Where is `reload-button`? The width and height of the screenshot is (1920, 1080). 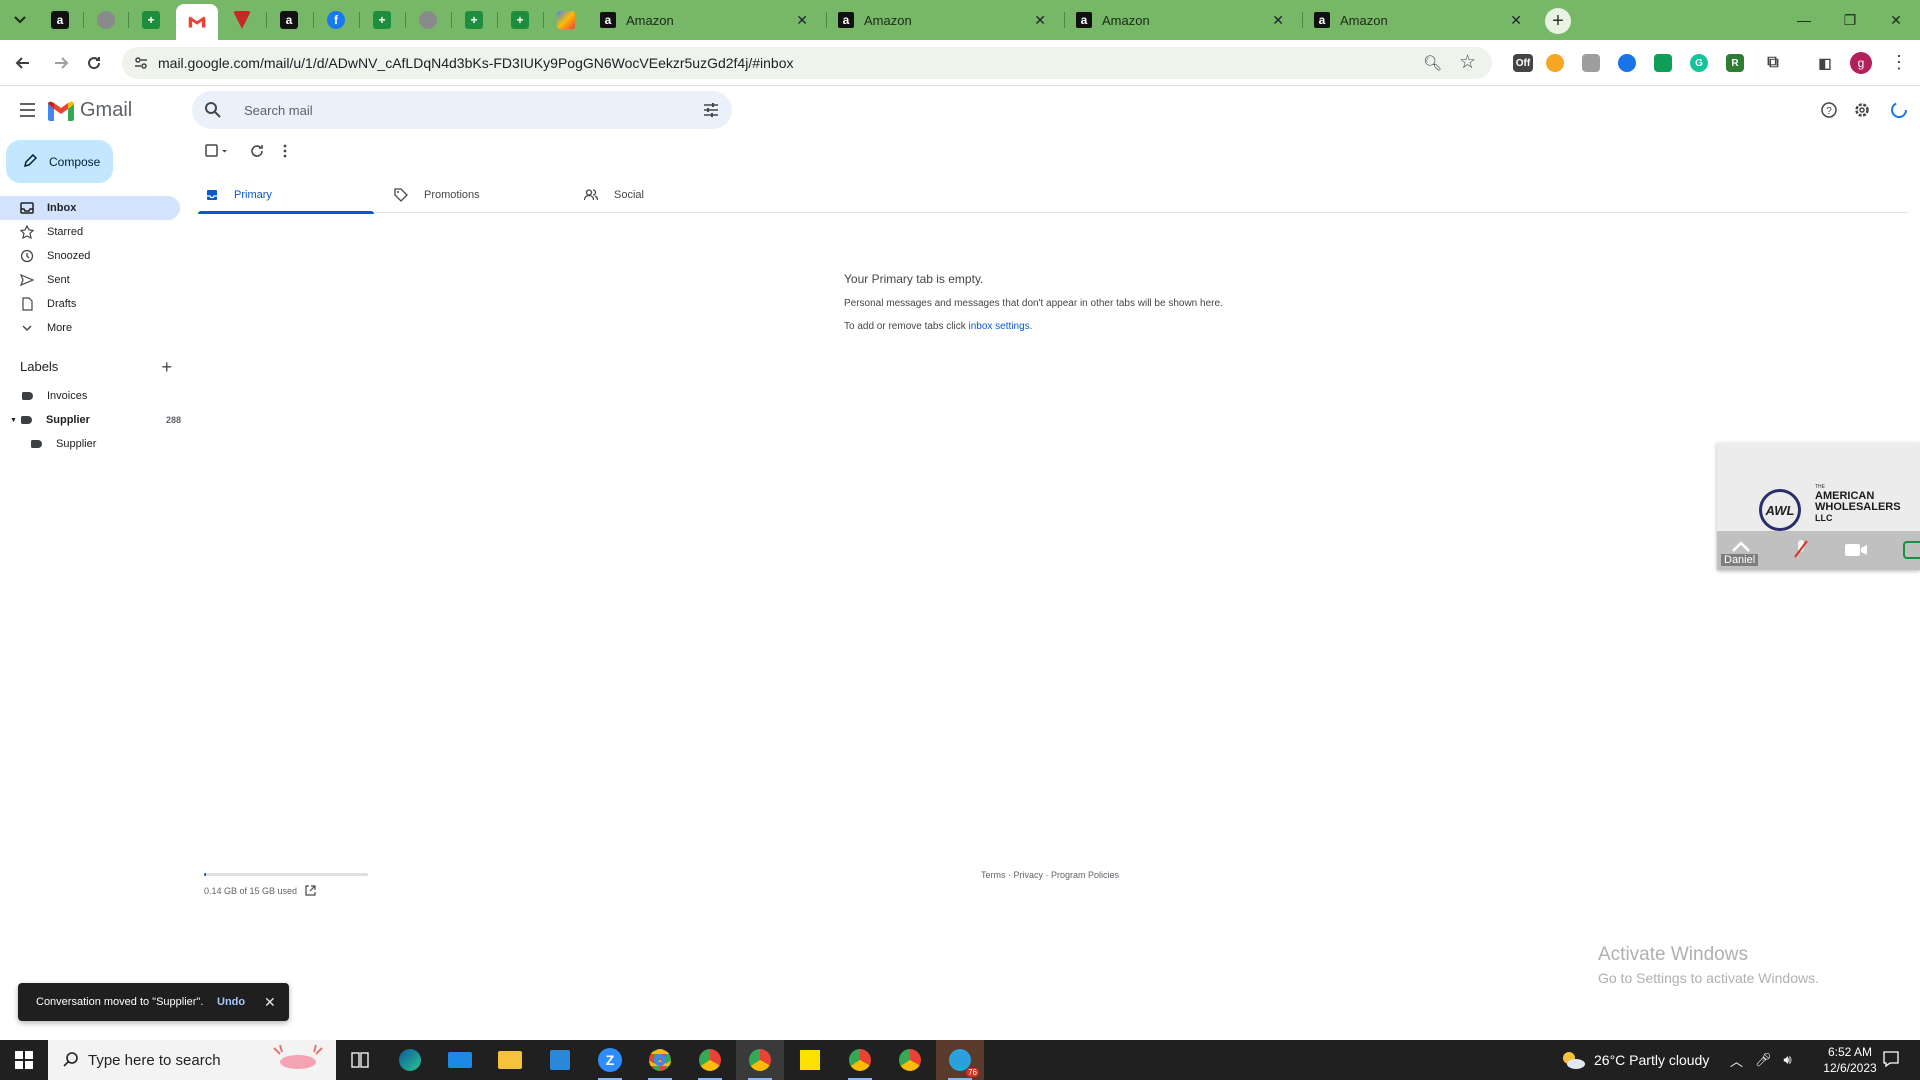 reload-button is located at coordinates (94, 63).